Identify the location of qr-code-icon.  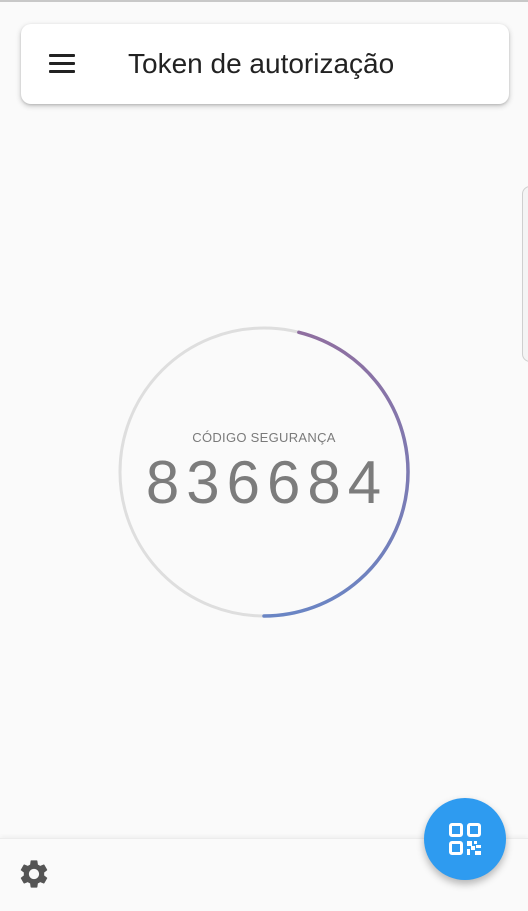
(465, 839).